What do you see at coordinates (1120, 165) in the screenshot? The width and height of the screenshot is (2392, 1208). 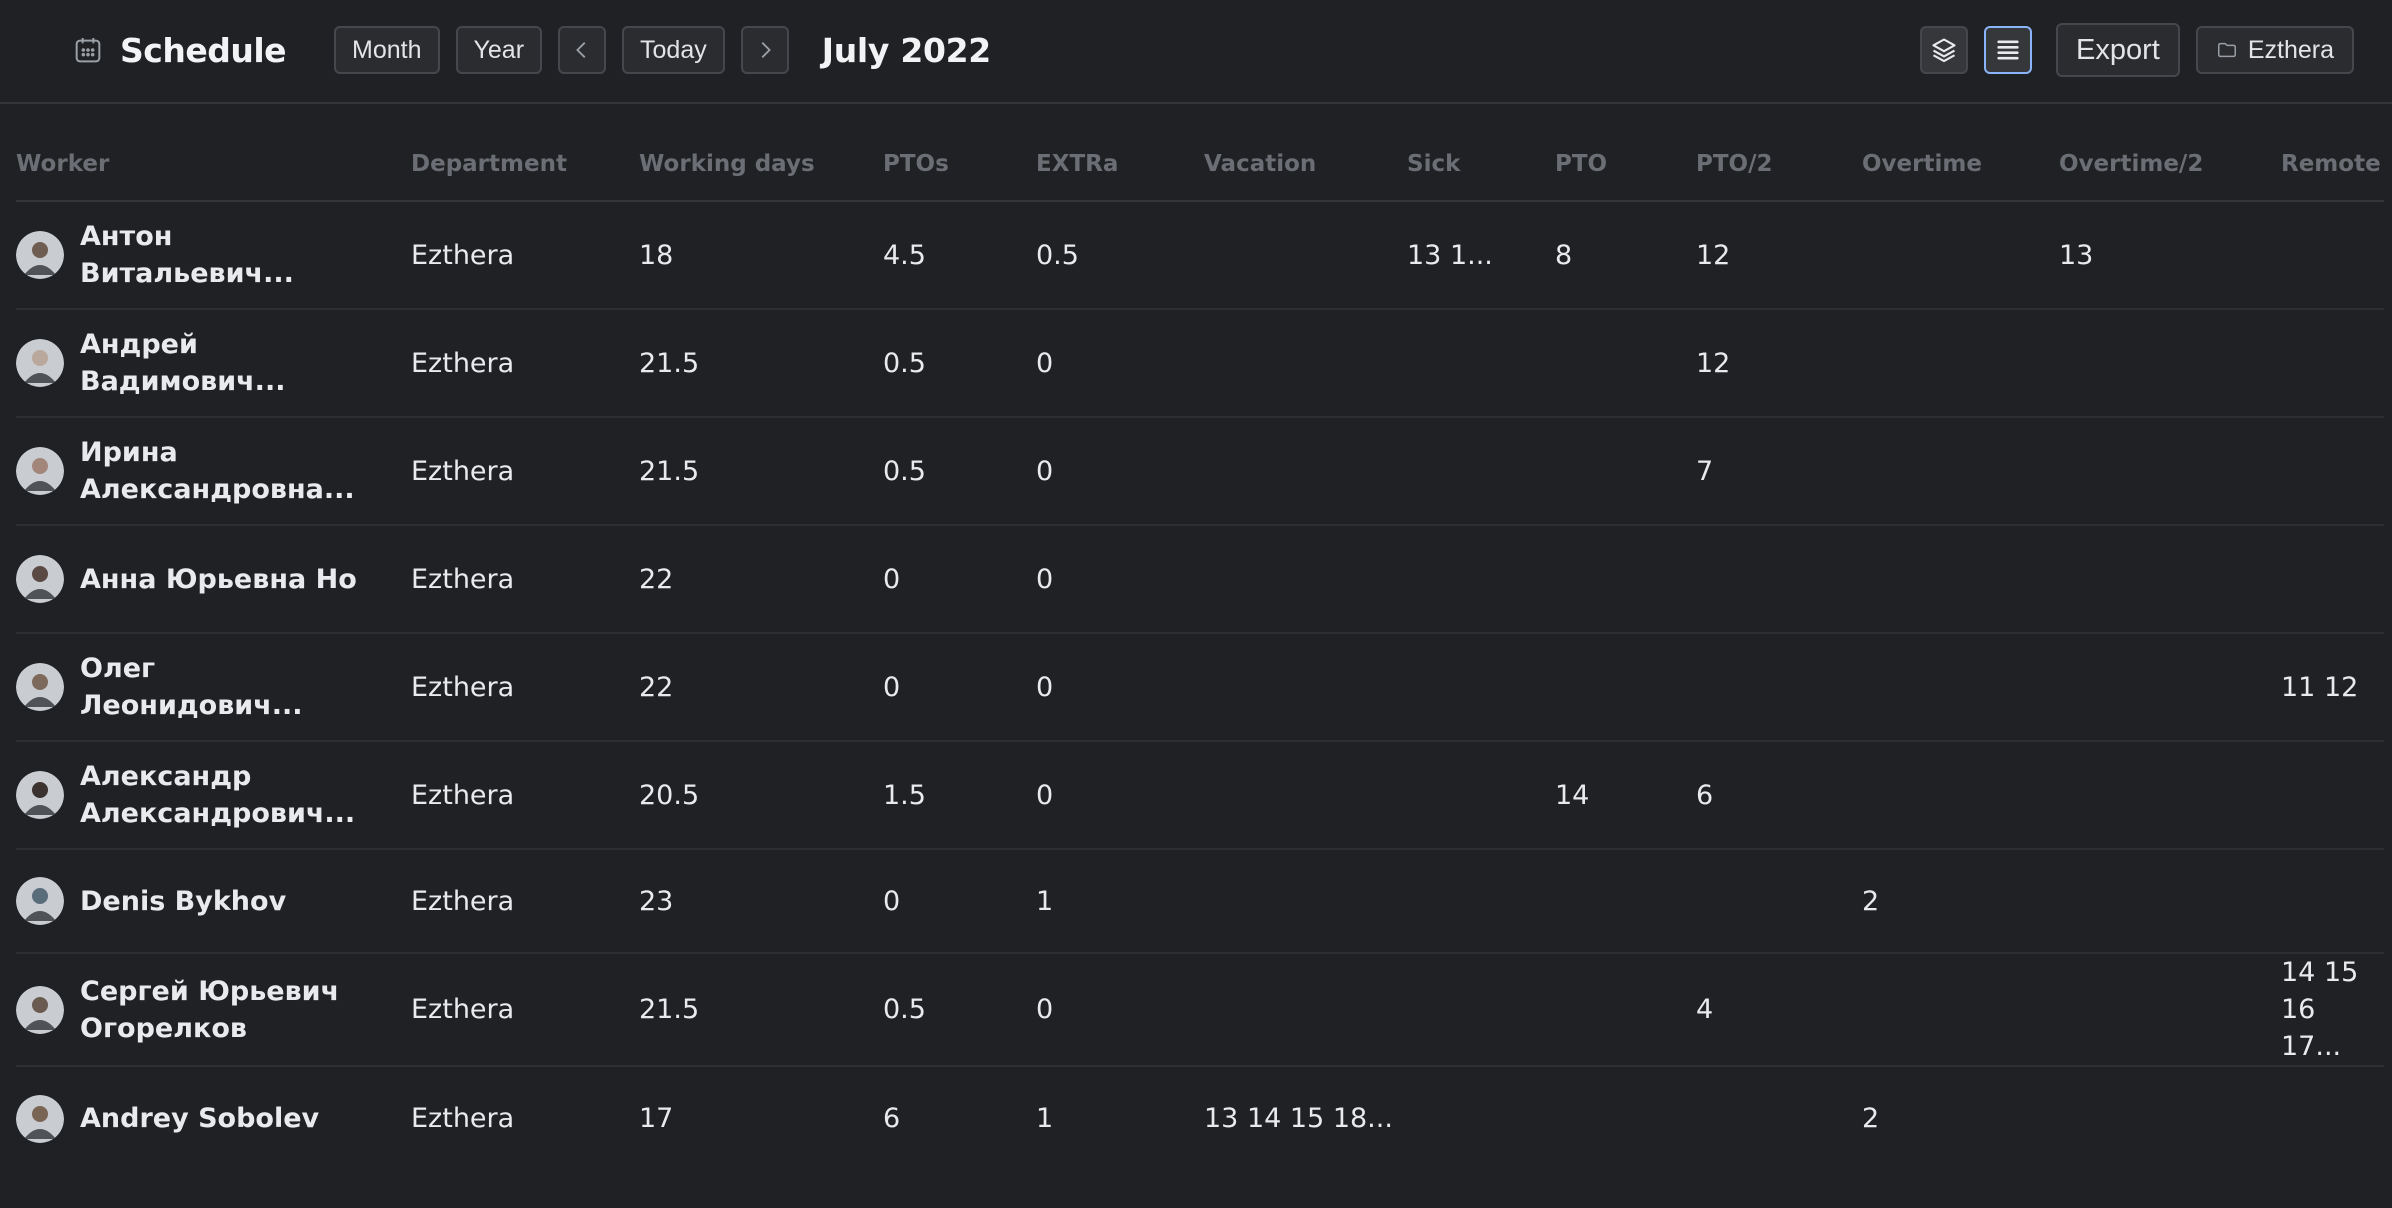 I see `column-header-extra: EXTRa` at bounding box center [1120, 165].